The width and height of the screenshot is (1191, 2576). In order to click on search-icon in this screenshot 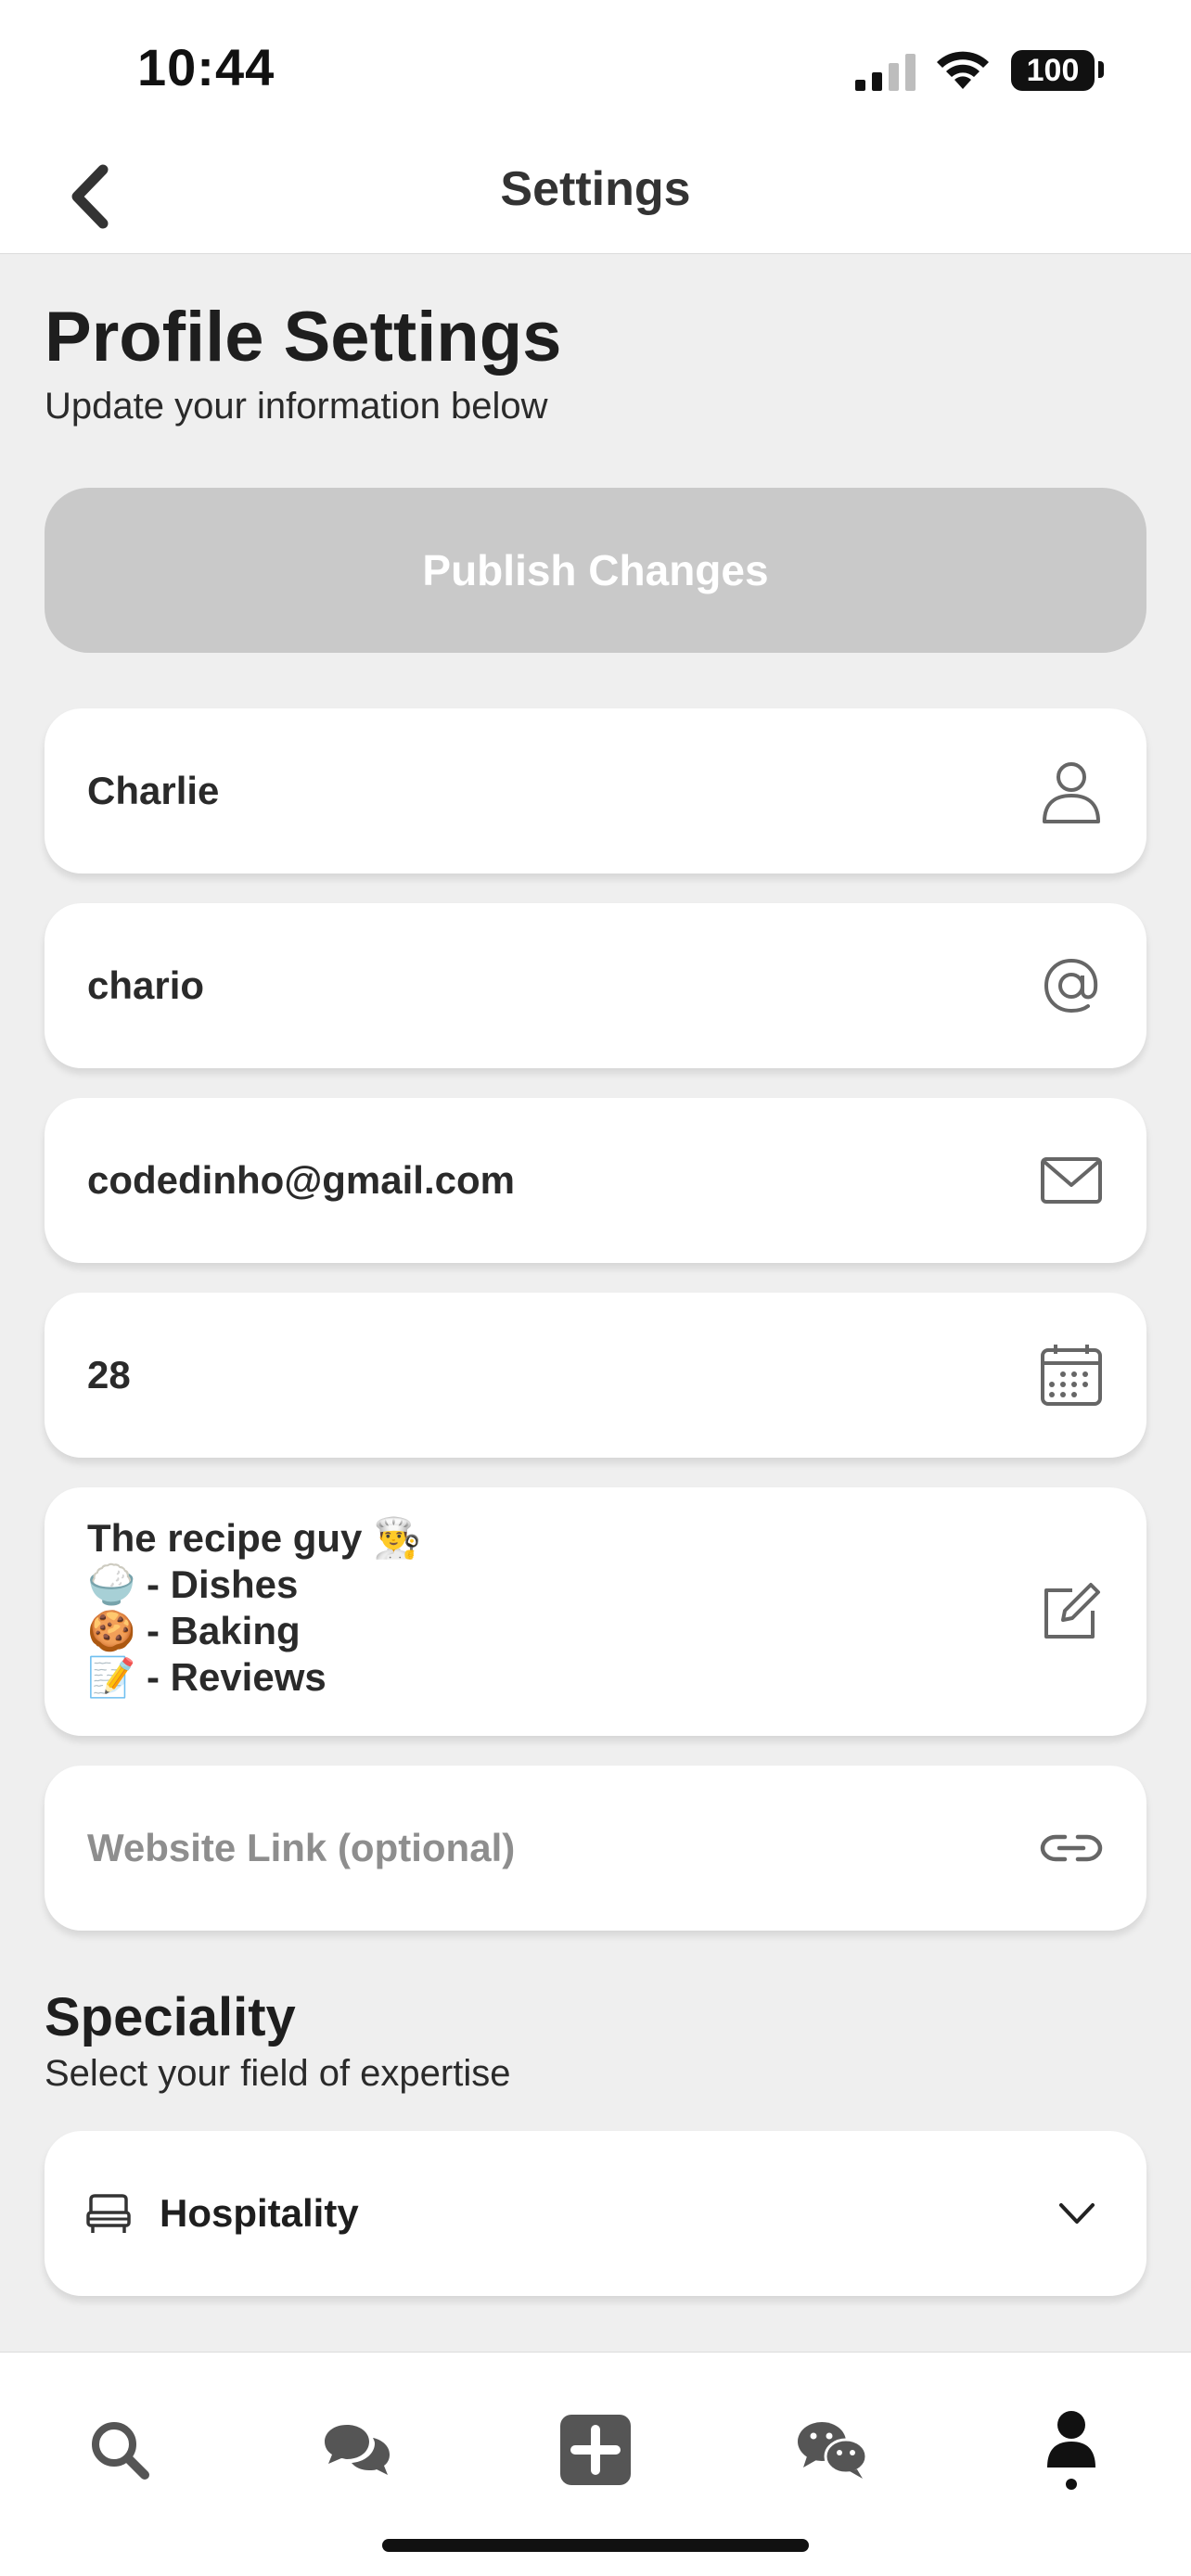, I will do `click(121, 2451)`.